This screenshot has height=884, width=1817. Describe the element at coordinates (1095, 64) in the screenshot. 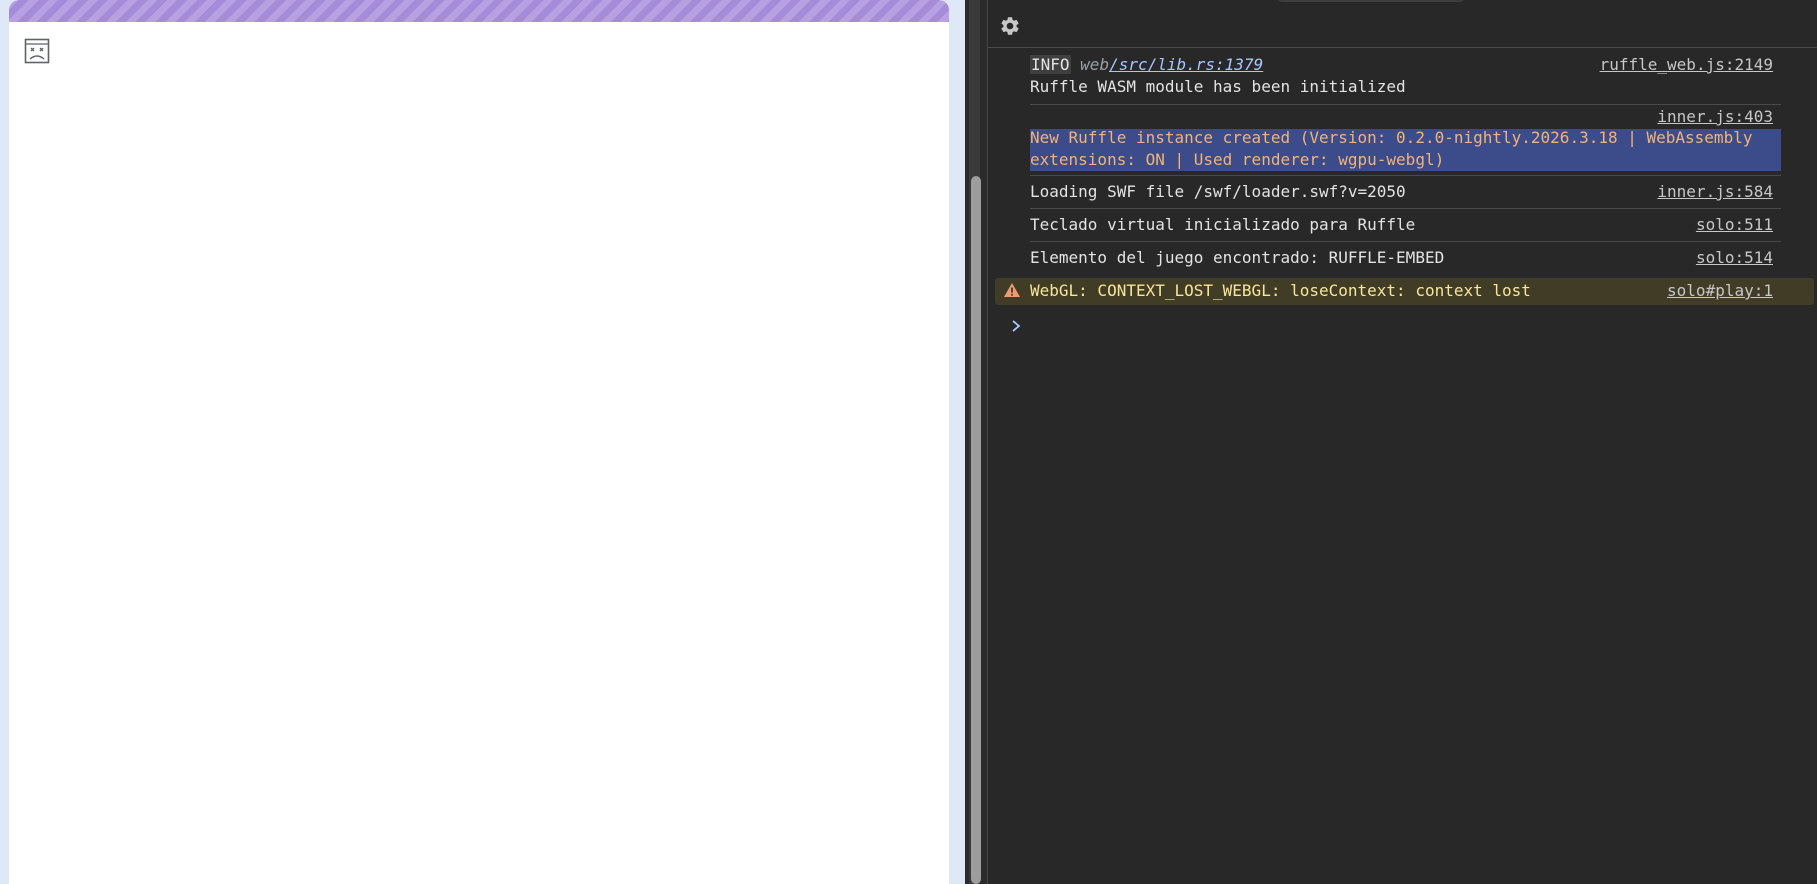

I see `module-tag: web` at that location.